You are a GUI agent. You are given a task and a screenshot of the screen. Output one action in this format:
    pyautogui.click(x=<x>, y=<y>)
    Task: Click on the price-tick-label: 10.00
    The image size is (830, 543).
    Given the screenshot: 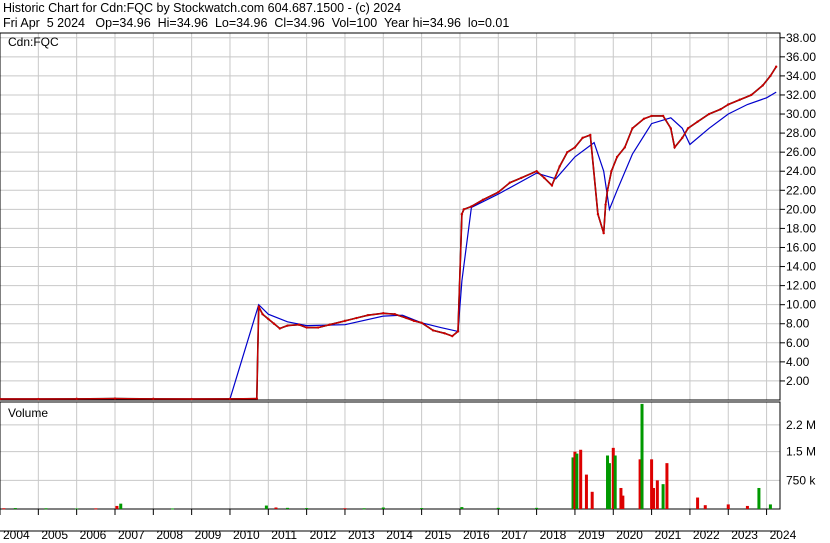 What is the action you would take?
    pyautogui.click(x=801, y=305)
    